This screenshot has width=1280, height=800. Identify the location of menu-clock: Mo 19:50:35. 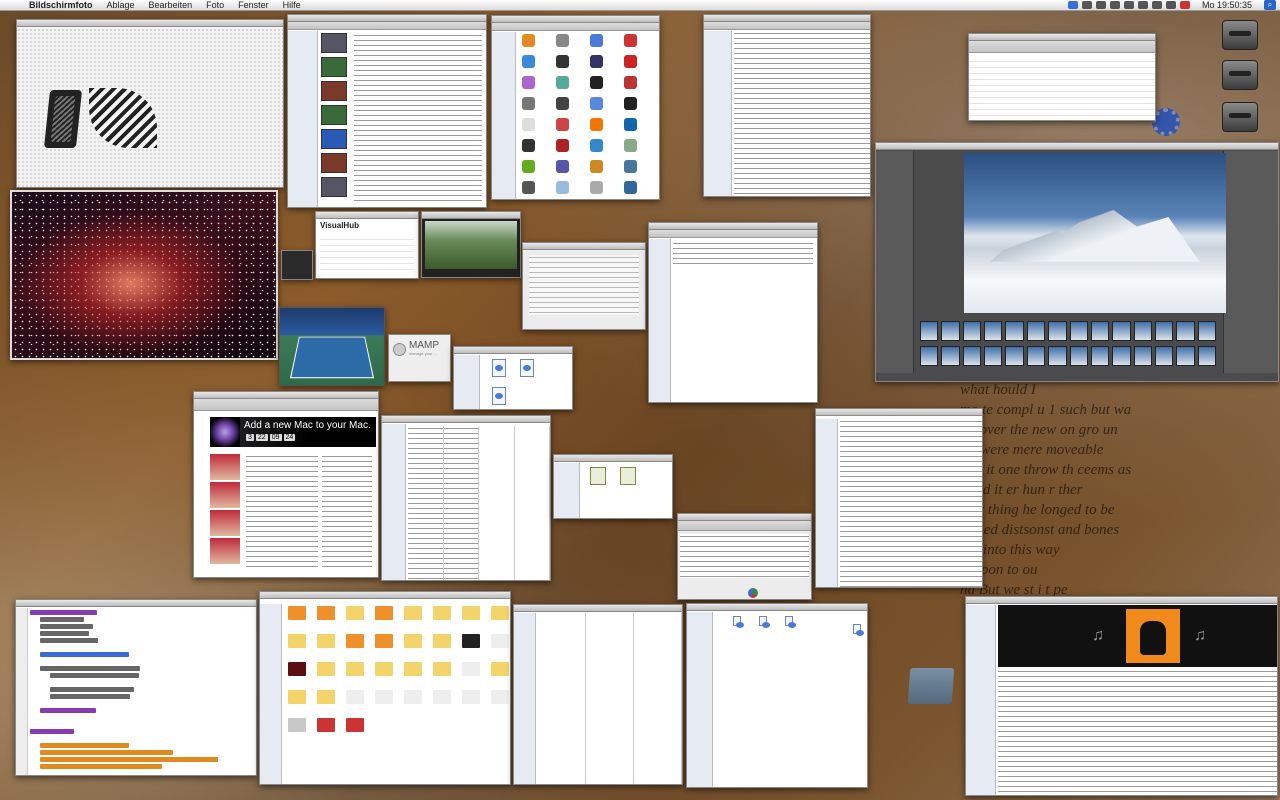
(1227, 5).